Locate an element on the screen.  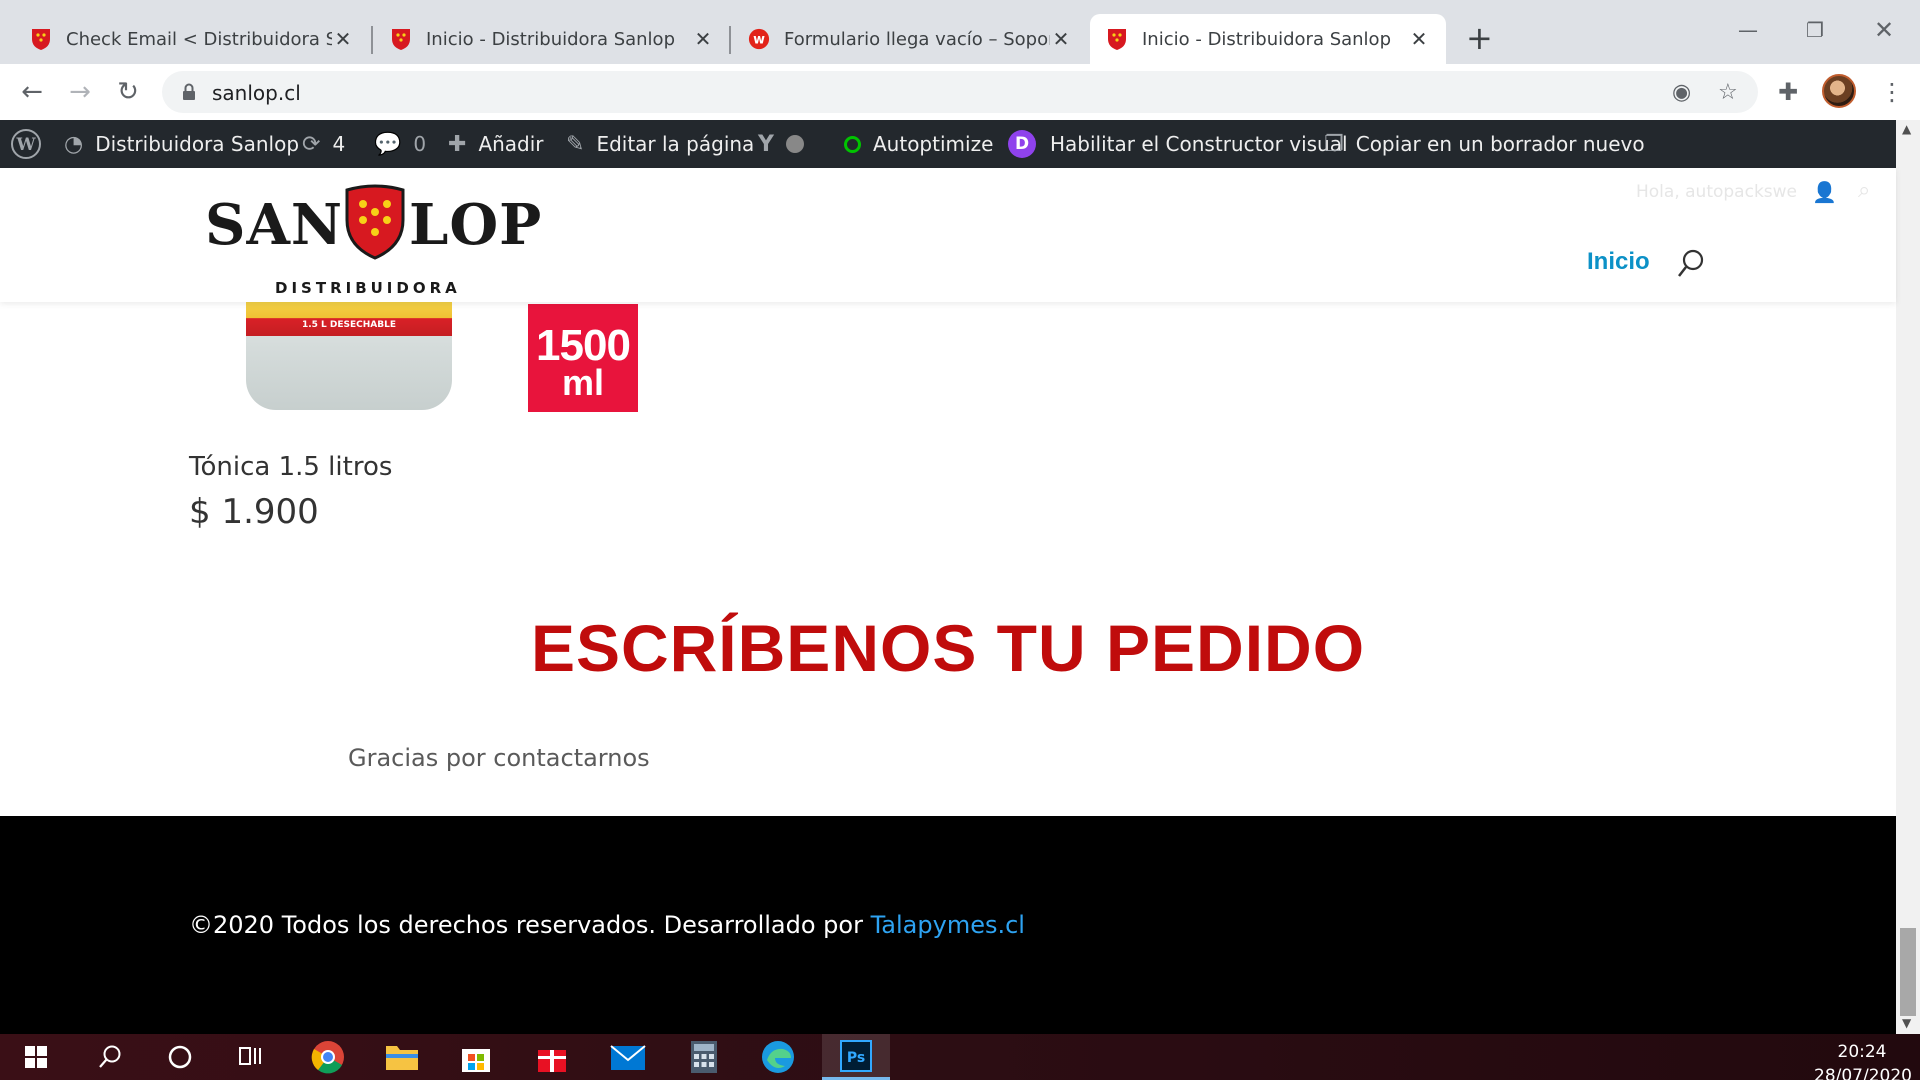
taskbar-calculator is located at coordinates (704, 1057).